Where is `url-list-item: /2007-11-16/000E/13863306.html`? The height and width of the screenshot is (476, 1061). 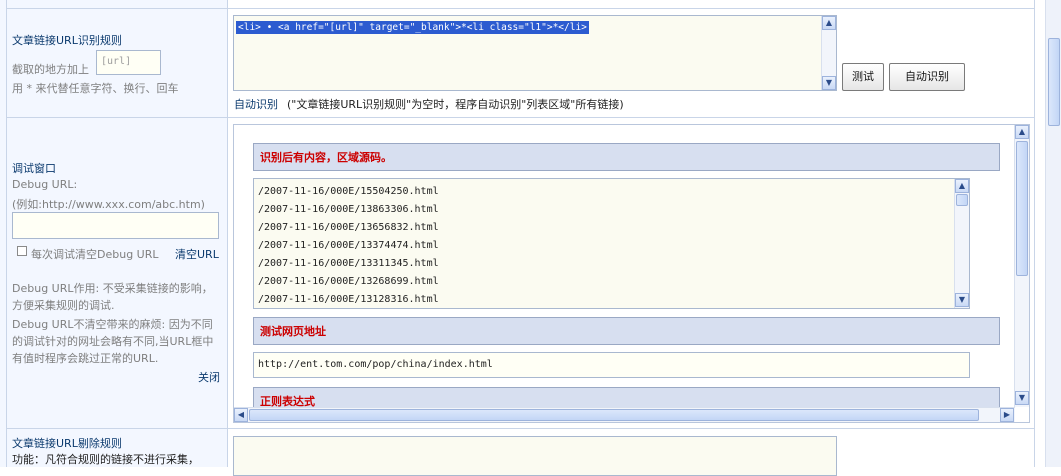 url-list-item: /2007-11-16/000E/13863306.html is located at coordinates (348, 209).